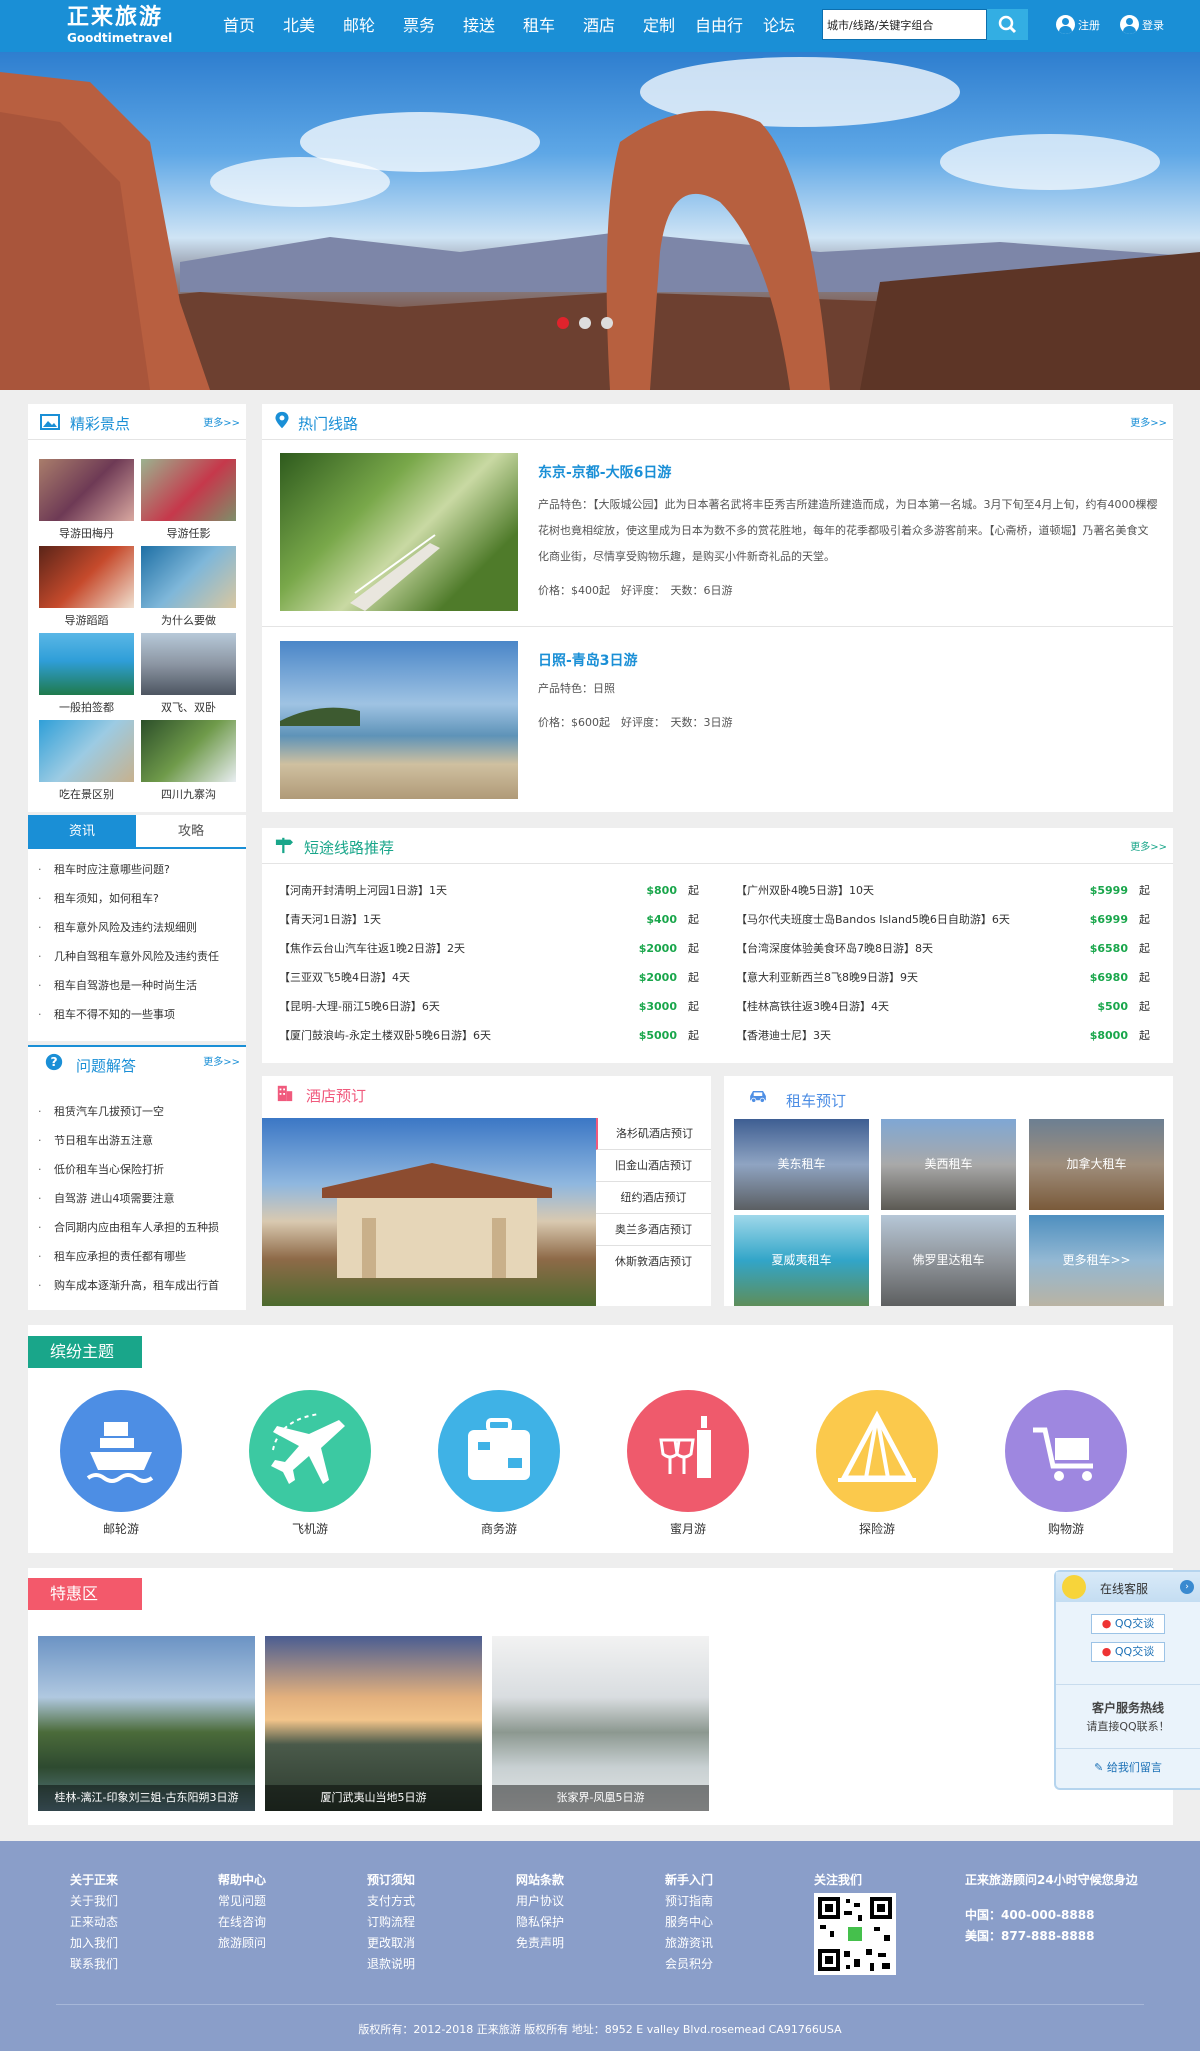 The image size is (1200, 2051). I want to click on news-item: 租车不得不知的一些事项, so click(134, 1014).